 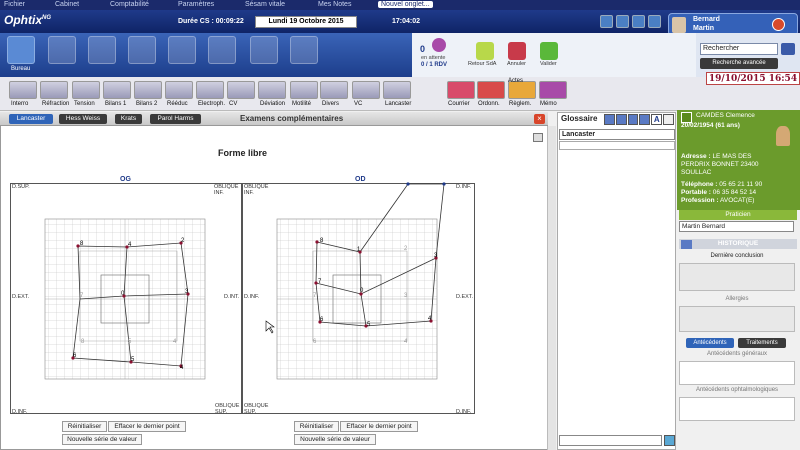 I want to click on patient-name: CAMDES Clemence, so click(x=725, y=115).